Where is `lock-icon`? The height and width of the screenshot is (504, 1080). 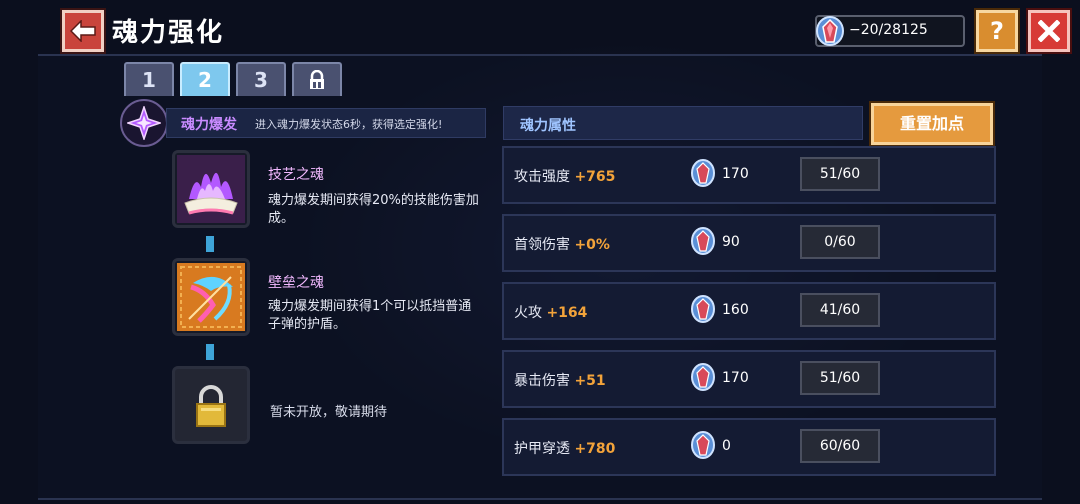 lock-icon is located at coordinates (317, 79).